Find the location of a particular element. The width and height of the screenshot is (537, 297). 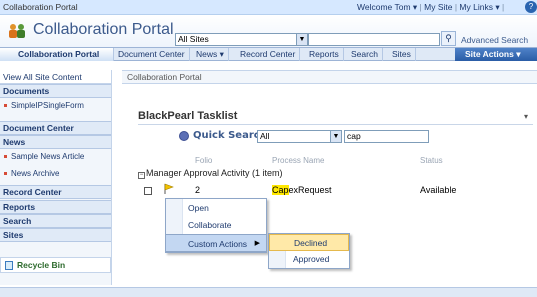

row-process-name: CapexRequest is located at coordinates (302, 190).